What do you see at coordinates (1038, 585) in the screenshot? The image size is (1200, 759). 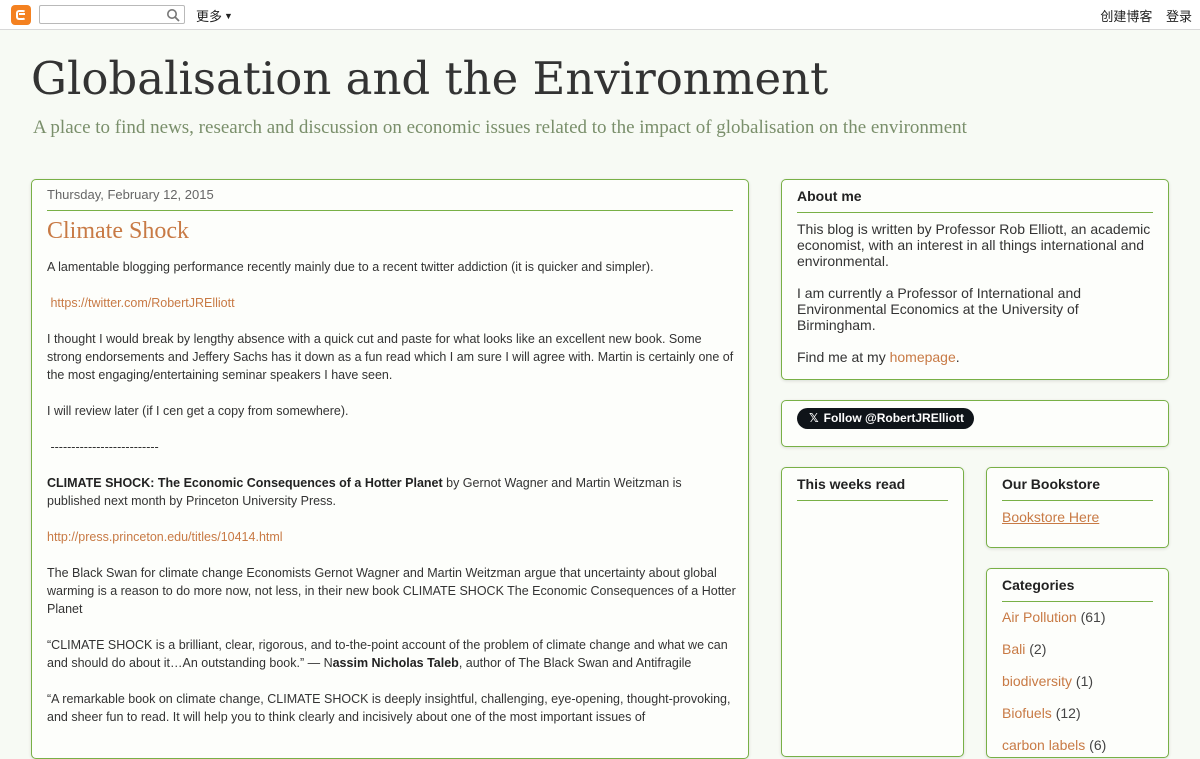 I see `widget-title: Categories` at bounding box center [1038, 585].